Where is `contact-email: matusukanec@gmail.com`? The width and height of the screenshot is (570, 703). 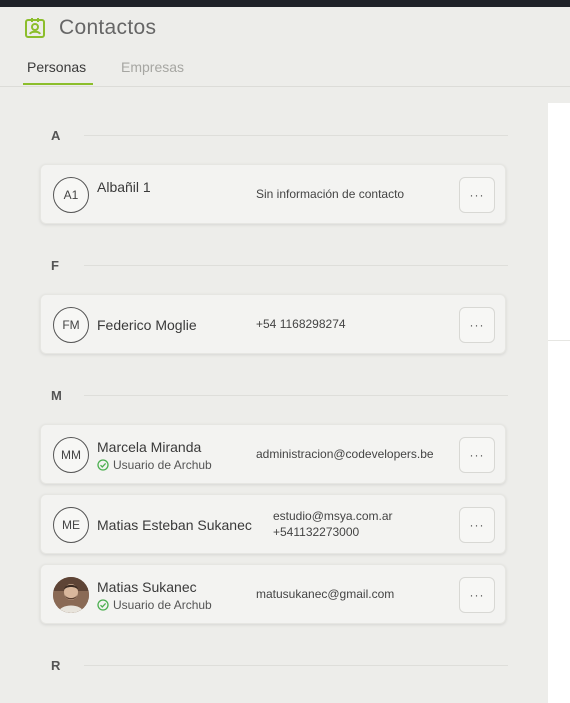
contact-email: matusukanec@gmail.com is located at coordinates (325, 594).